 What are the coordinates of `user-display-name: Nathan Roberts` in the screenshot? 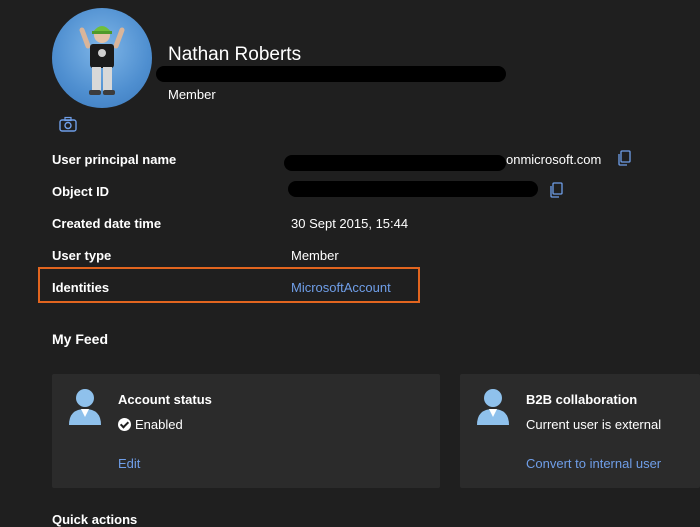 It's located at (235, 54).